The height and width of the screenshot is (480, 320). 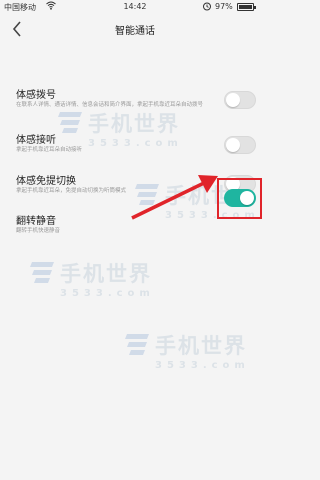 What do you see at coordinates (36, 140) in the screenshot?
I see `setting-title: 体感接听` at bounding box center [36, 140].